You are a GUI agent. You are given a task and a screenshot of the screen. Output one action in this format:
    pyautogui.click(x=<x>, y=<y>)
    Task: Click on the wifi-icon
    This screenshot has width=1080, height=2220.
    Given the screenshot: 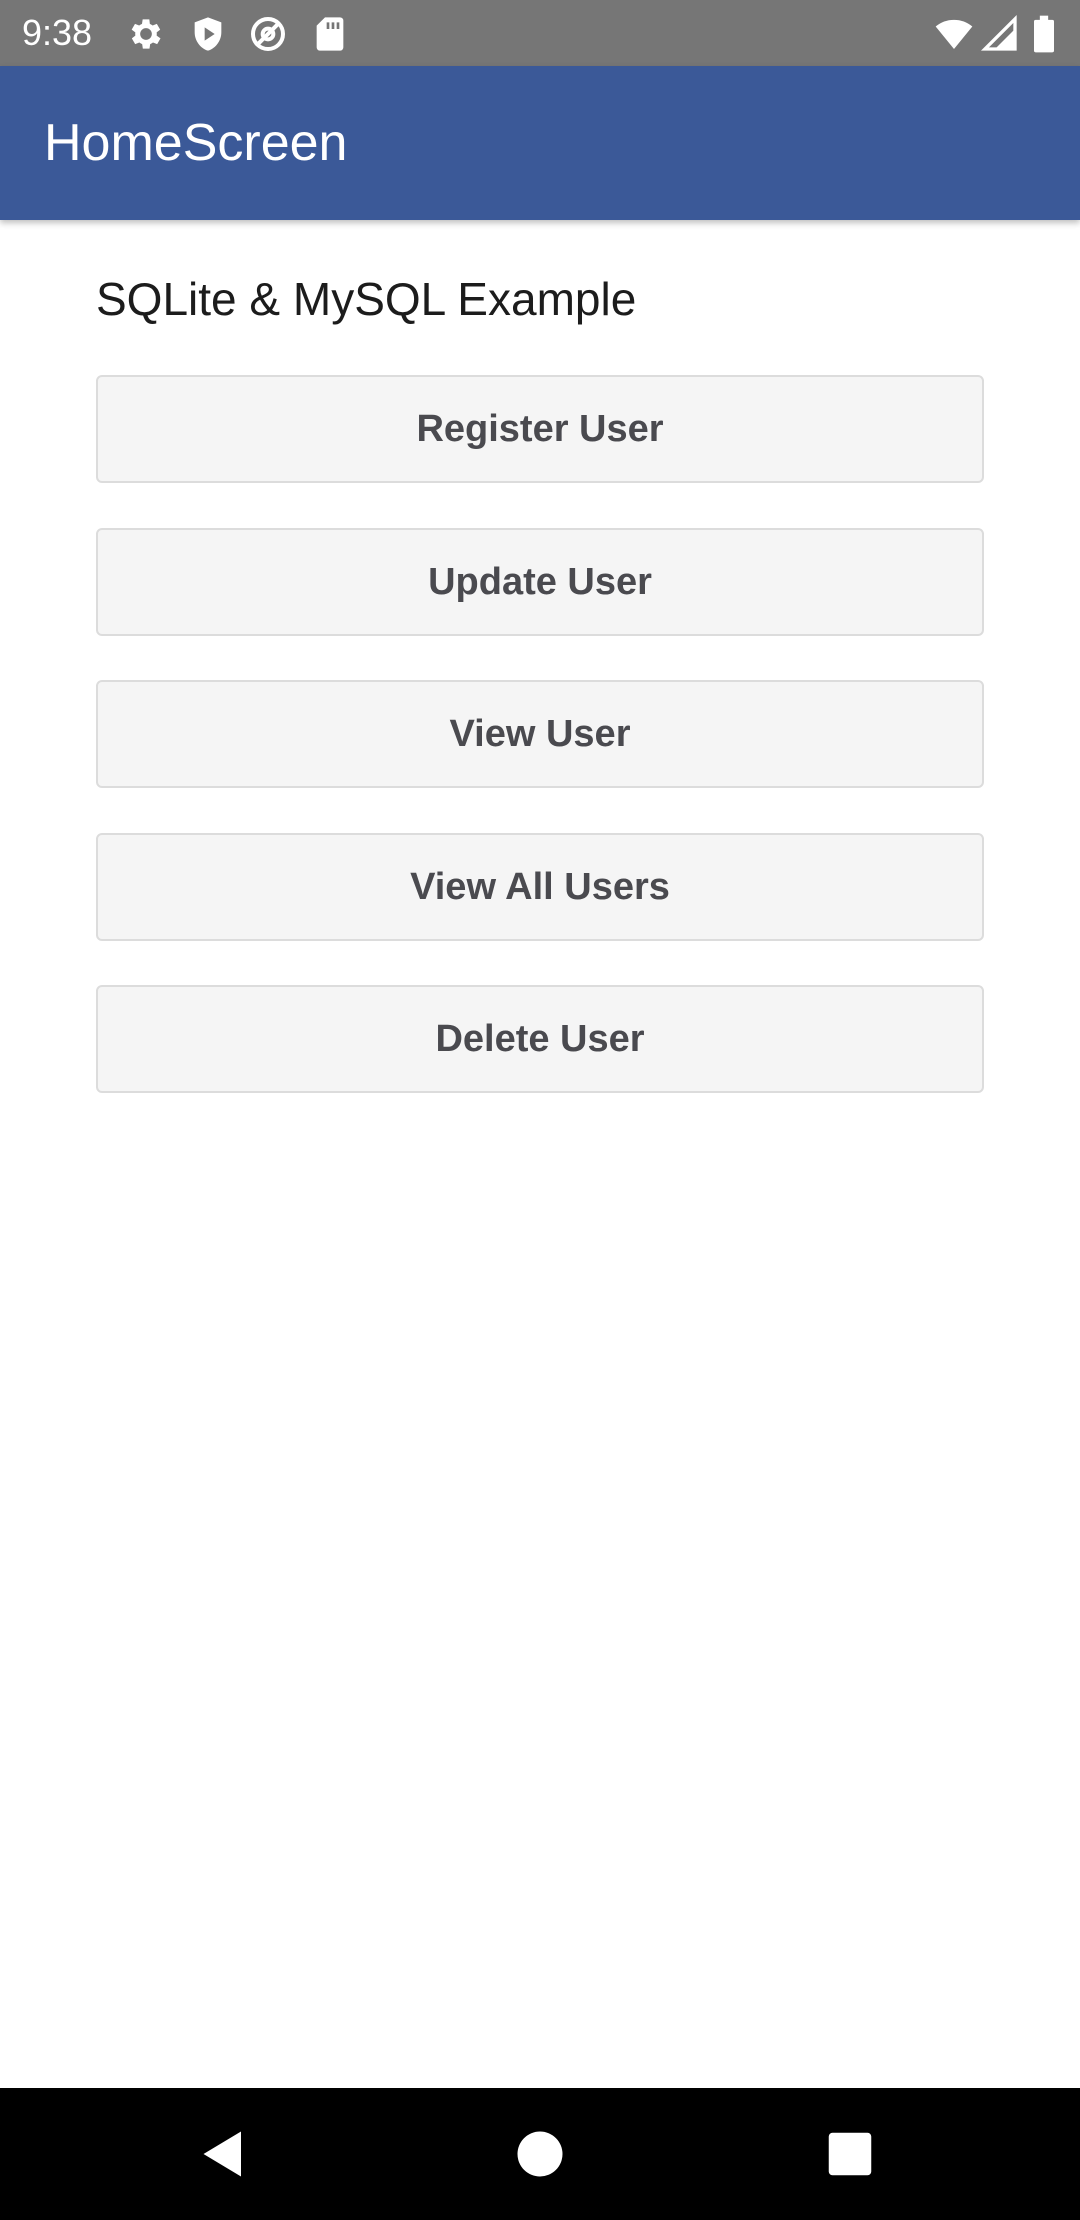 What is the action you would take?
    pyautogui.click(x=954, y=34)
    